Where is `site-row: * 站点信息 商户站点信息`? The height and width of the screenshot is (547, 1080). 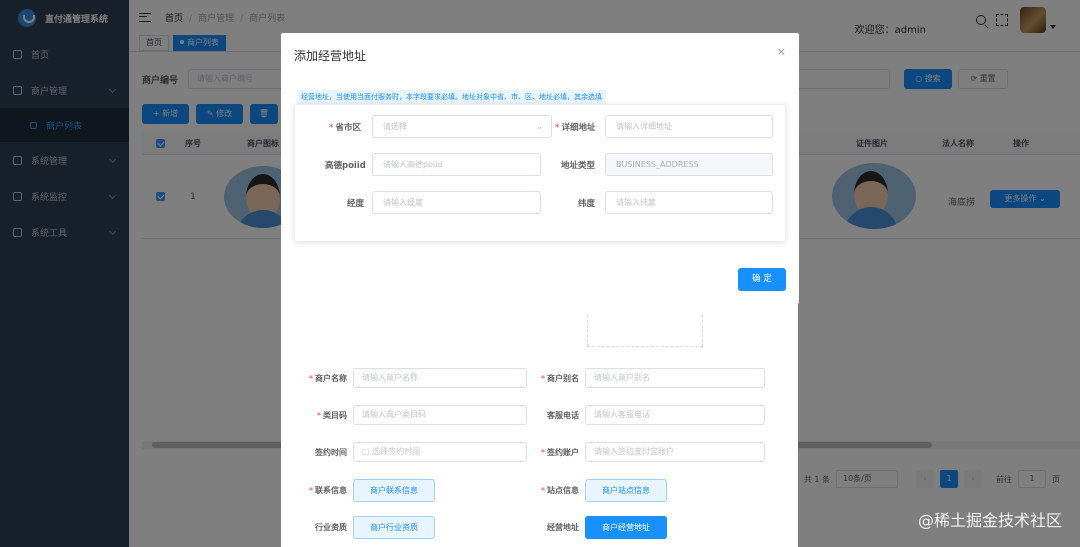 site-row: * 站点信息 商户站点信息 is located at coordinates (600, 490).